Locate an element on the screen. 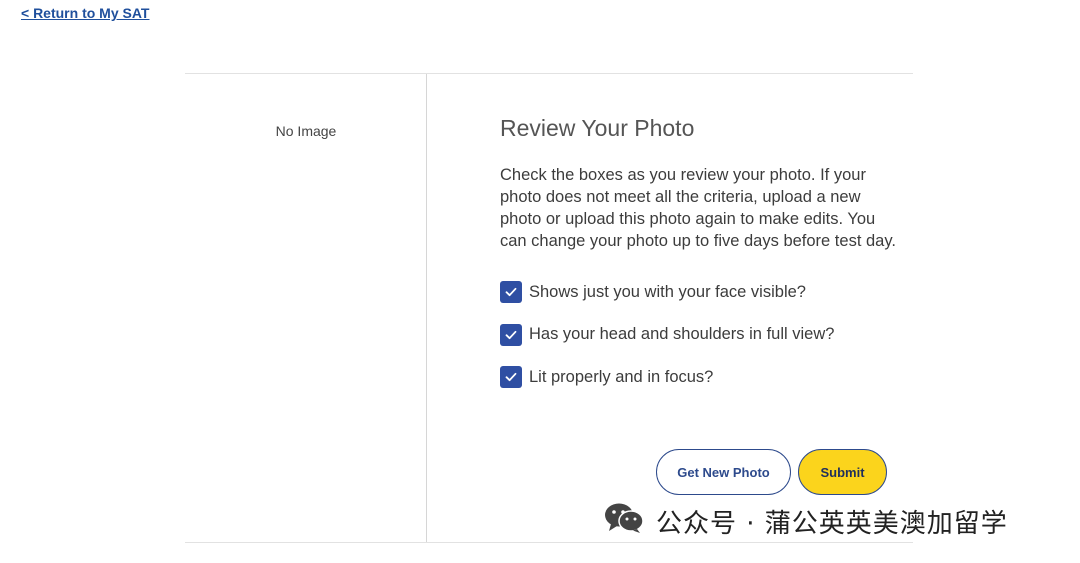 Image resolution: width=1080 pixels, height=563 pixels. submit-button: Submit is located at coordinates (842, 472).